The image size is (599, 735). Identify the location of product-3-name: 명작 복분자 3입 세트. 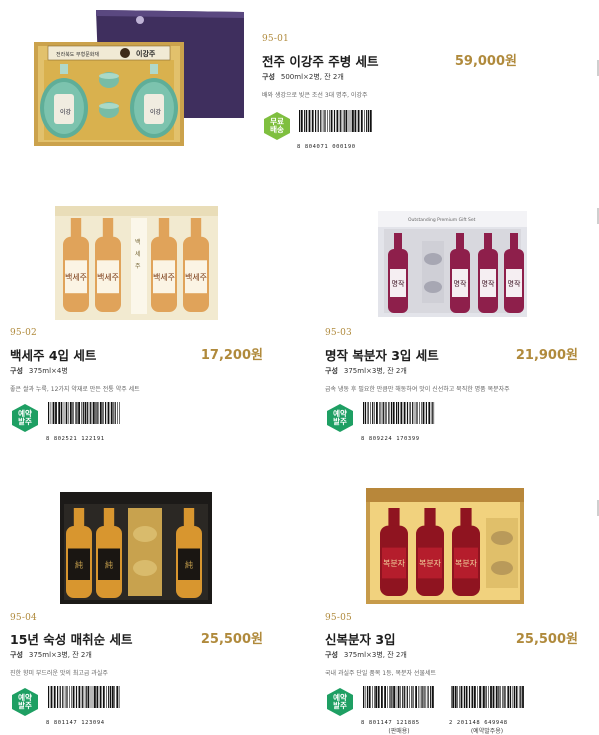
(382, 355).